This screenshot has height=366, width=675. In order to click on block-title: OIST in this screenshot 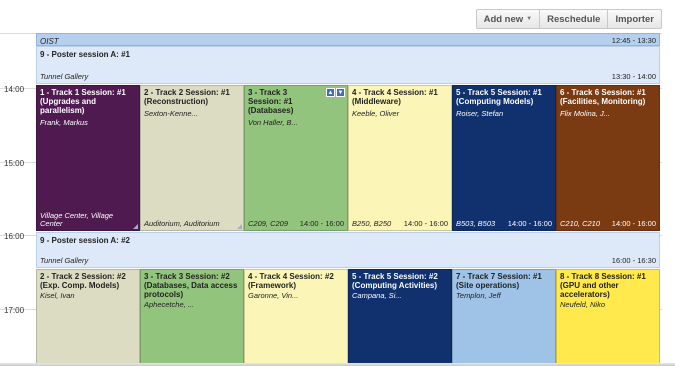, I will do `click(49, 41)`.